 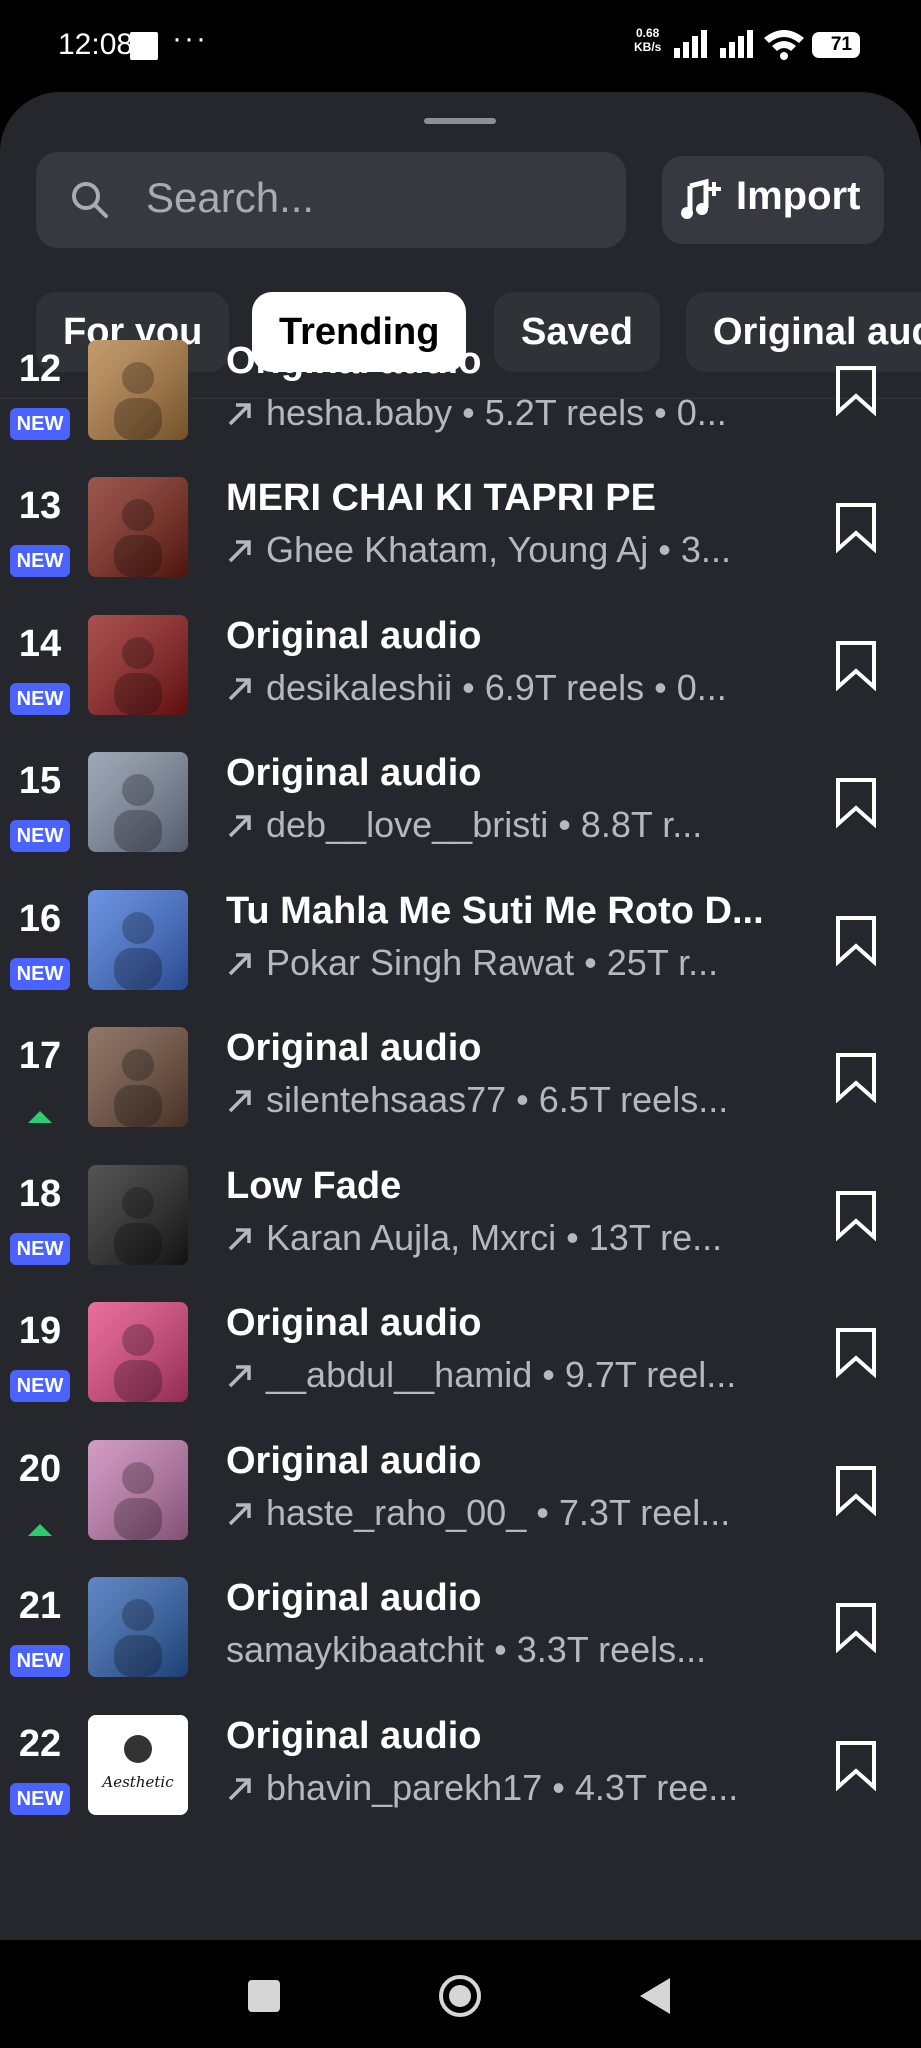 I want to click on track-rank: 13, so click(x=40, y=506).